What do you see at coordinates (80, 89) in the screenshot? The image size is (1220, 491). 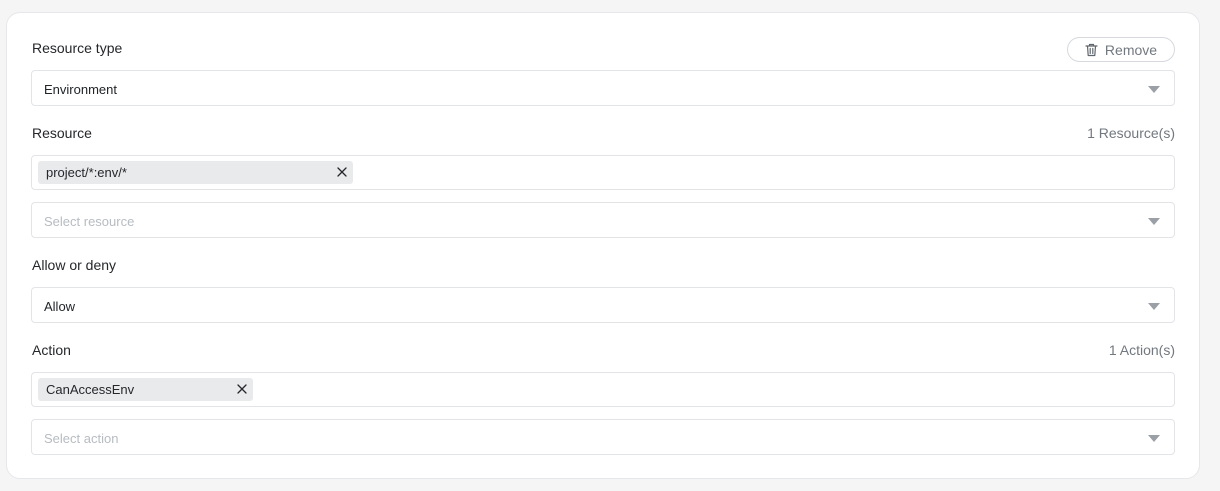 I see `resource-type-value: Environment` at bounding box center [80, 89].